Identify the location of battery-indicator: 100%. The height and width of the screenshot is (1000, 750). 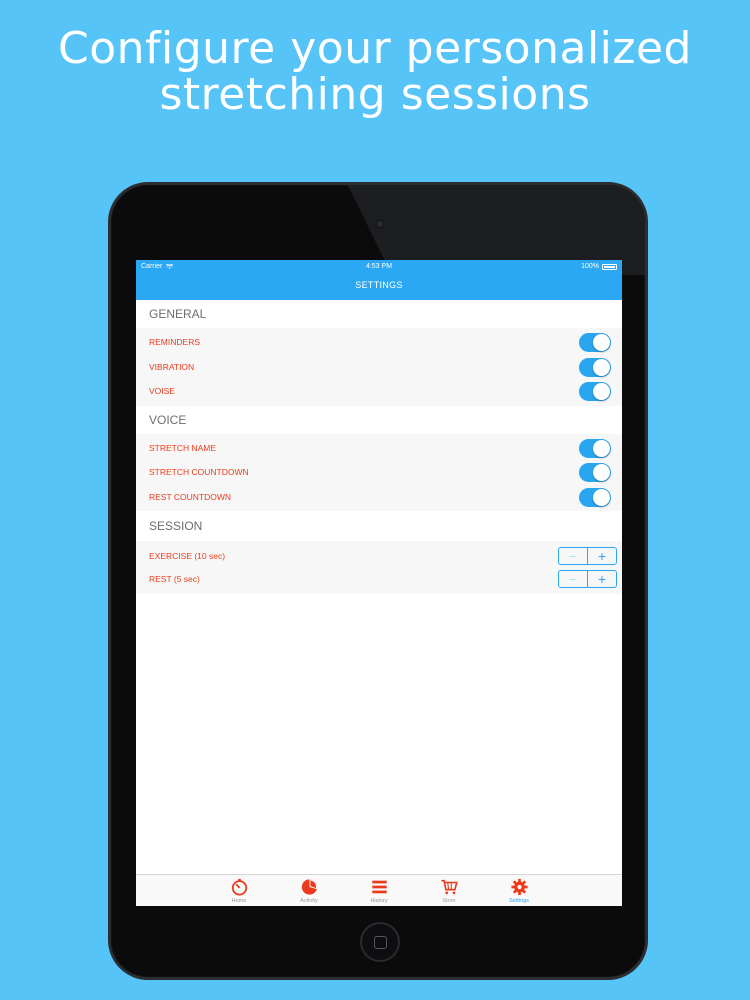
(599, 266).